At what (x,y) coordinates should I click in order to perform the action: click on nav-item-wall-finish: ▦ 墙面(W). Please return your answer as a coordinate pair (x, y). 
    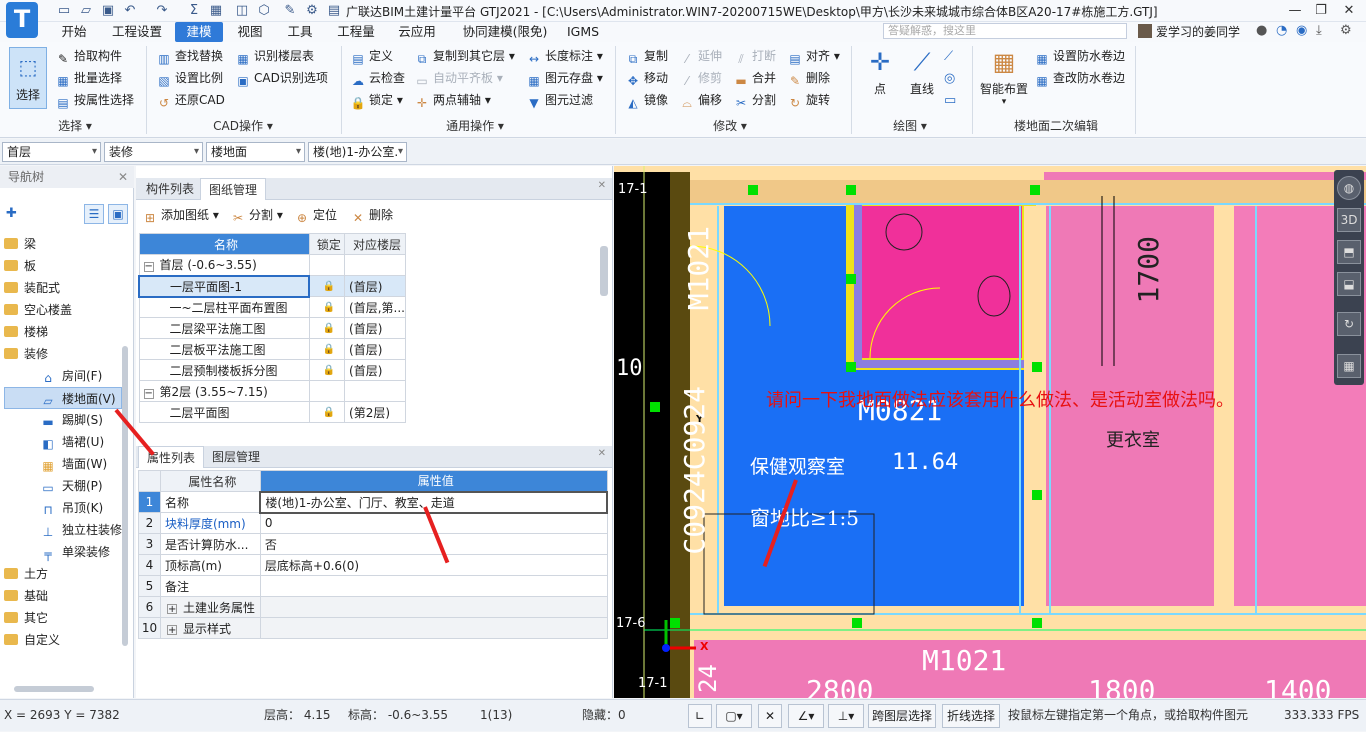
    Looking at the image, I should click on (63, 464).